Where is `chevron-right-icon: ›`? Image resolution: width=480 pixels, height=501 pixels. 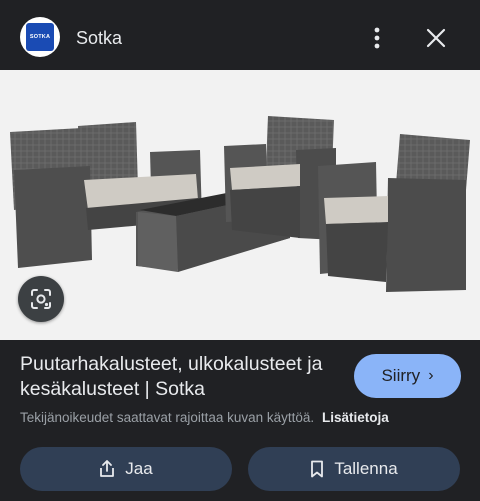
chevron-right-icon: › is located at coordinates (431, 375).